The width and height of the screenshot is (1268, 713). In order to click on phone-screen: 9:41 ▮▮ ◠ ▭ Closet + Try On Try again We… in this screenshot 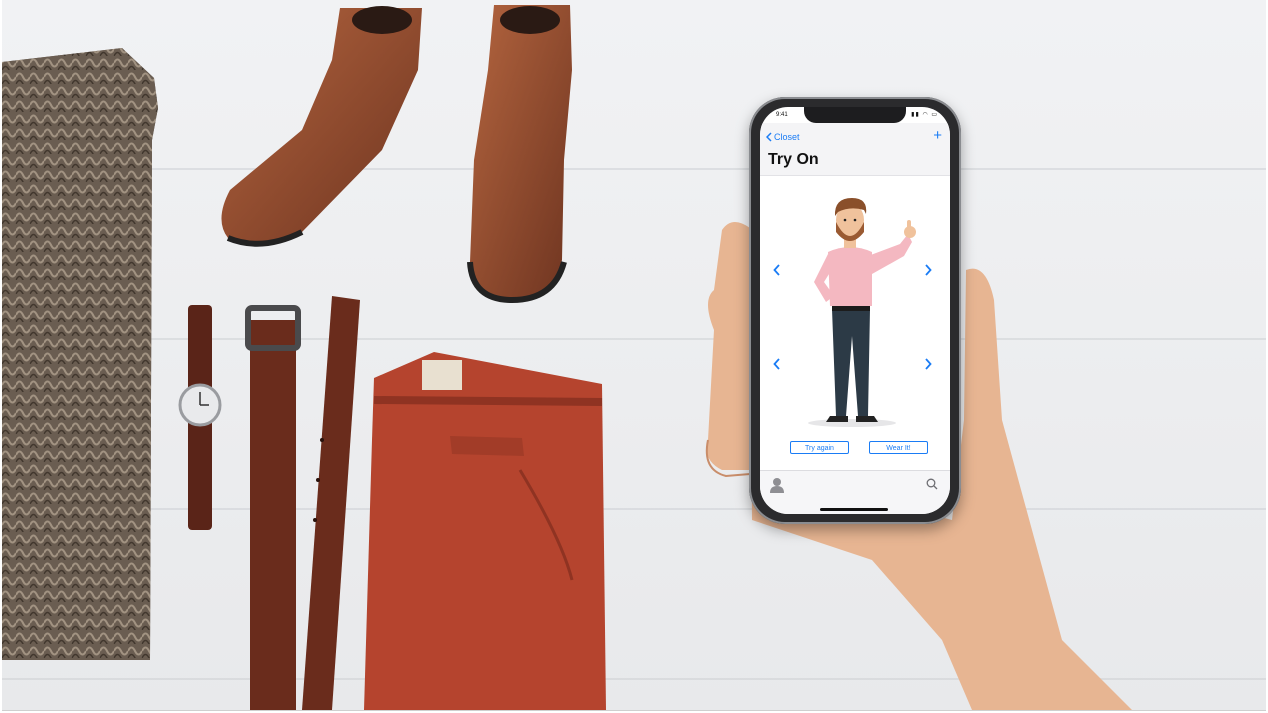, I will do `click(855, 310)`.